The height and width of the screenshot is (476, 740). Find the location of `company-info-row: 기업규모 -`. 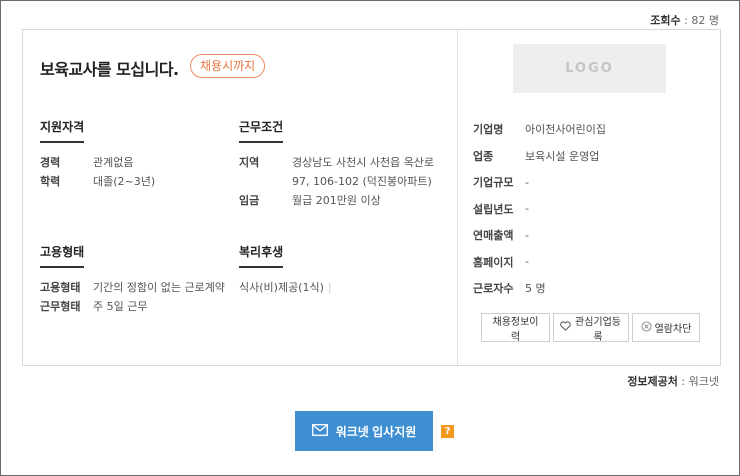

company-info-row: 기업규모 - is located at coordinates (539, 182).